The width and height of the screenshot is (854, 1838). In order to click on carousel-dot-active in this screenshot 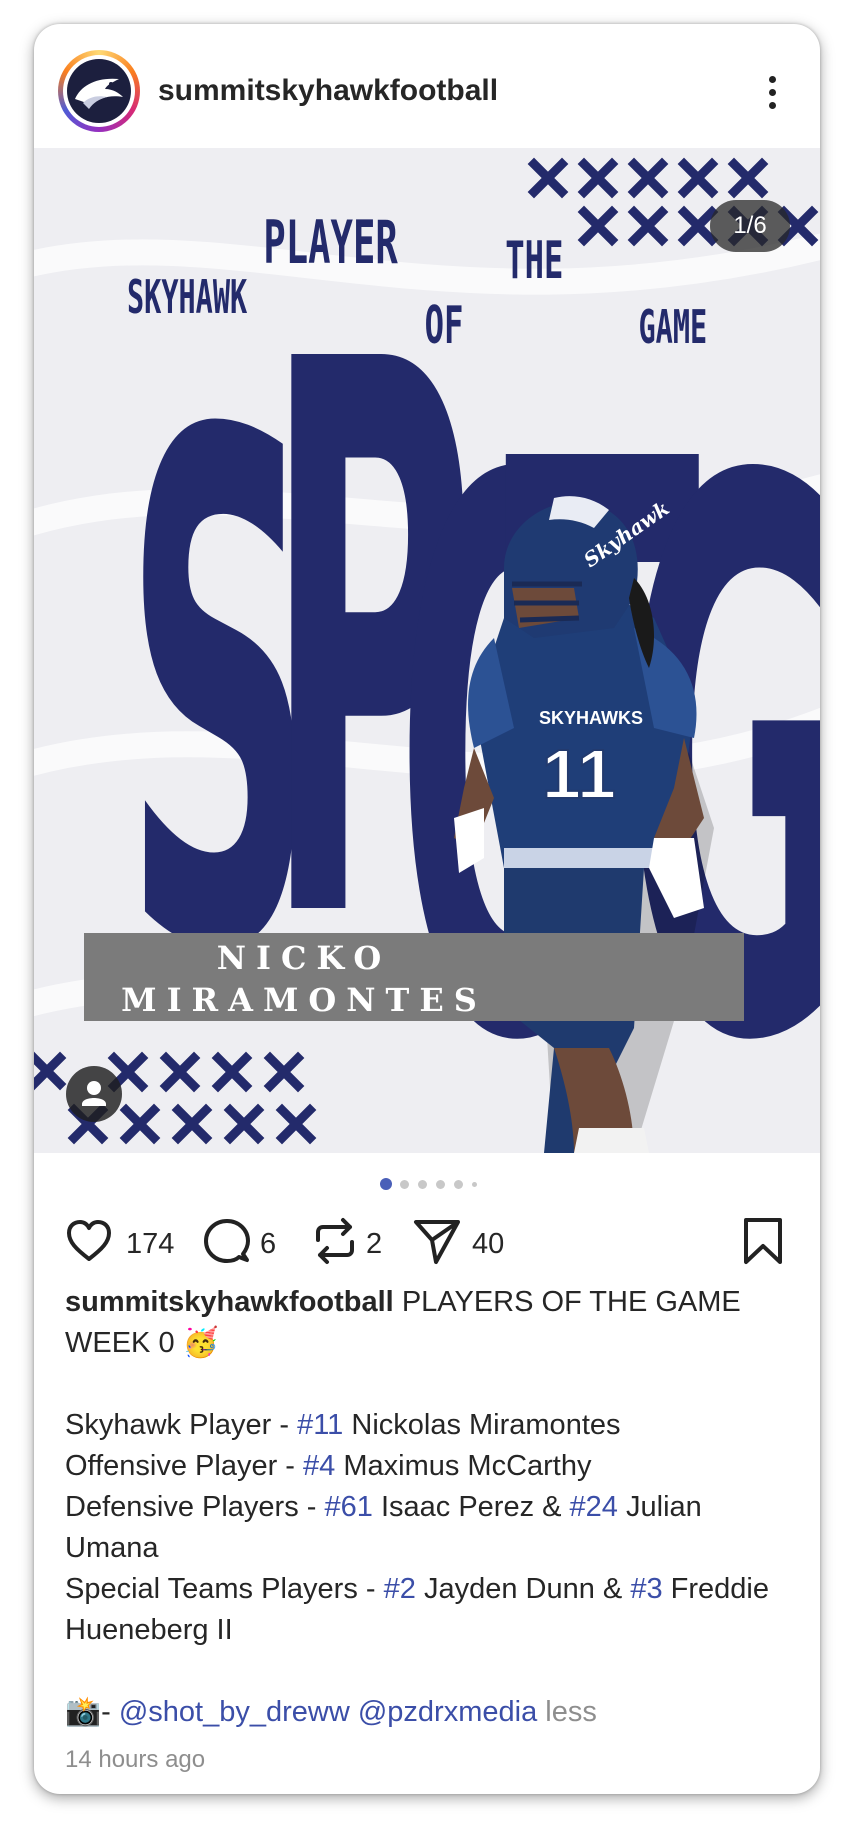, I will do `click(386, 1184)`.